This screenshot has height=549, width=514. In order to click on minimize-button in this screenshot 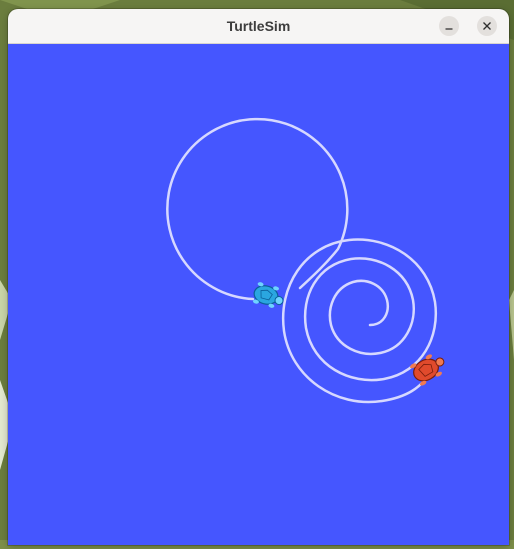, I will do `click(449, 26)`.